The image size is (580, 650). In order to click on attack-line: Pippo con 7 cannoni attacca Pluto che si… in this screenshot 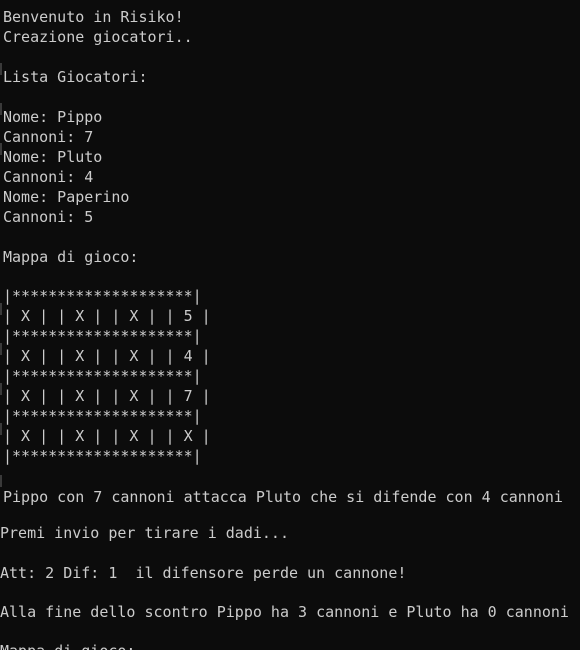, I will do `click(283, 497)`.